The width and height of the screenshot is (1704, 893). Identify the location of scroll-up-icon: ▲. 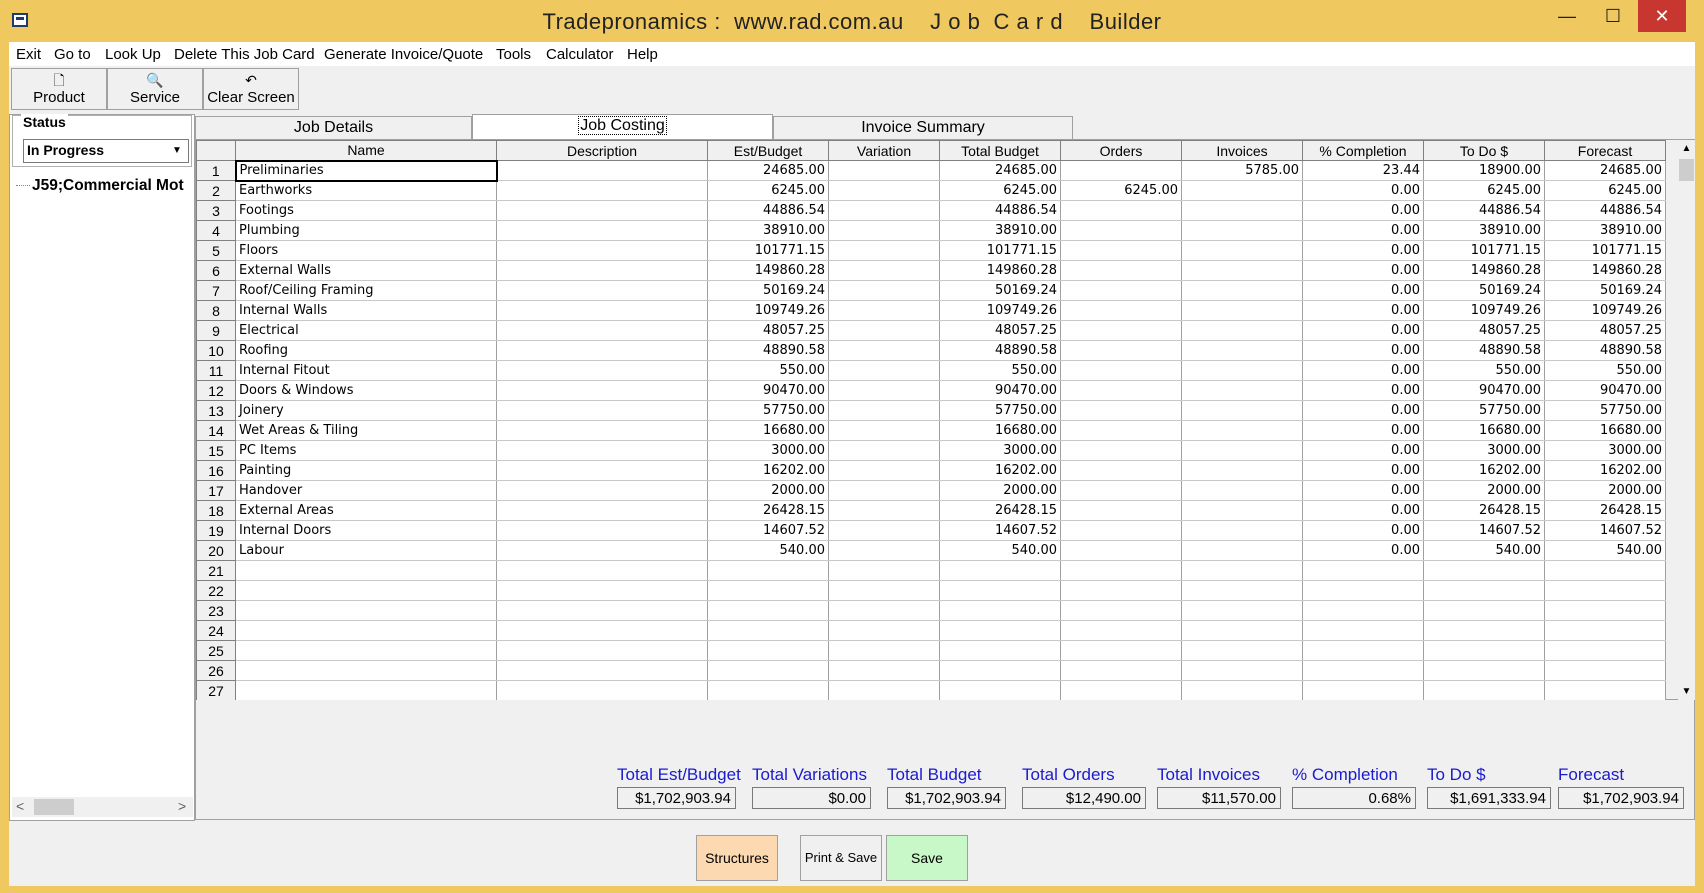
(1686, 148).